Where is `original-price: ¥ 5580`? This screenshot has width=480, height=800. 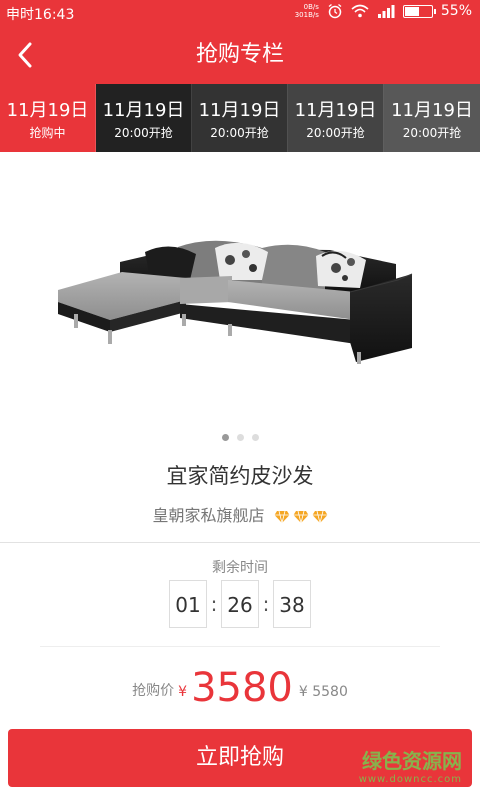 original-price: ¥ 5580 is located at coordinates (323, 692).